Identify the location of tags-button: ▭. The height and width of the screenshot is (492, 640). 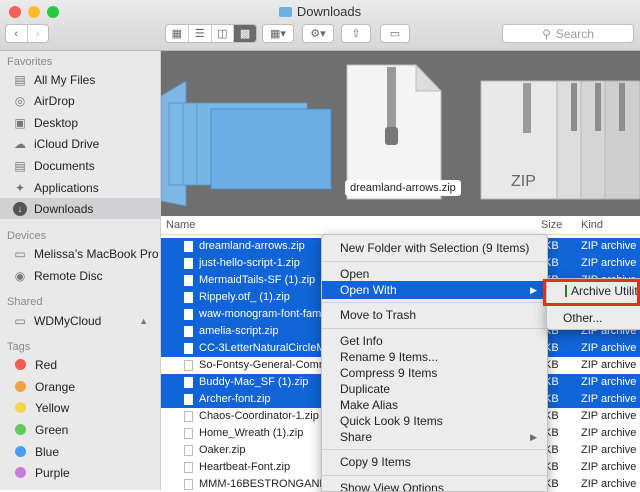
(395, 33).